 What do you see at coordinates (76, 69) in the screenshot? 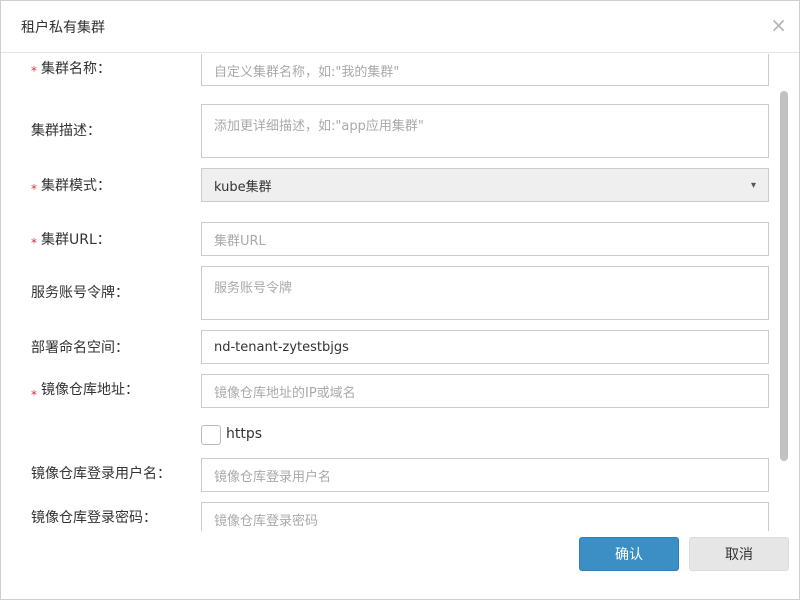
I see `name-label: 集群名称：` at bounding box center [76, 69].